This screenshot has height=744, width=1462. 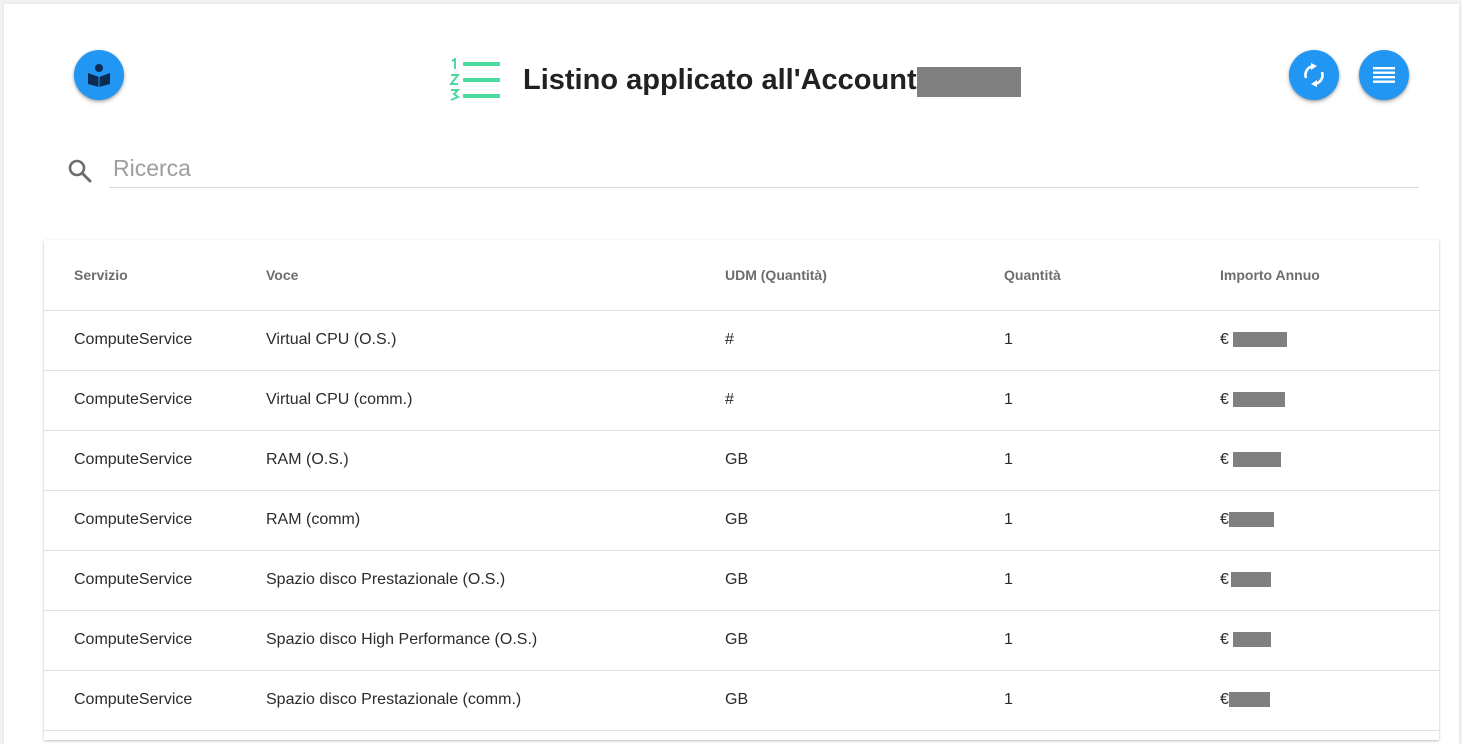 What do you see at coordinates (741, 340) in the screenshot?
I see `table-row: ComputeService Virtual CPU (O.S.) # 1 €` at bounding box center [741, 340].